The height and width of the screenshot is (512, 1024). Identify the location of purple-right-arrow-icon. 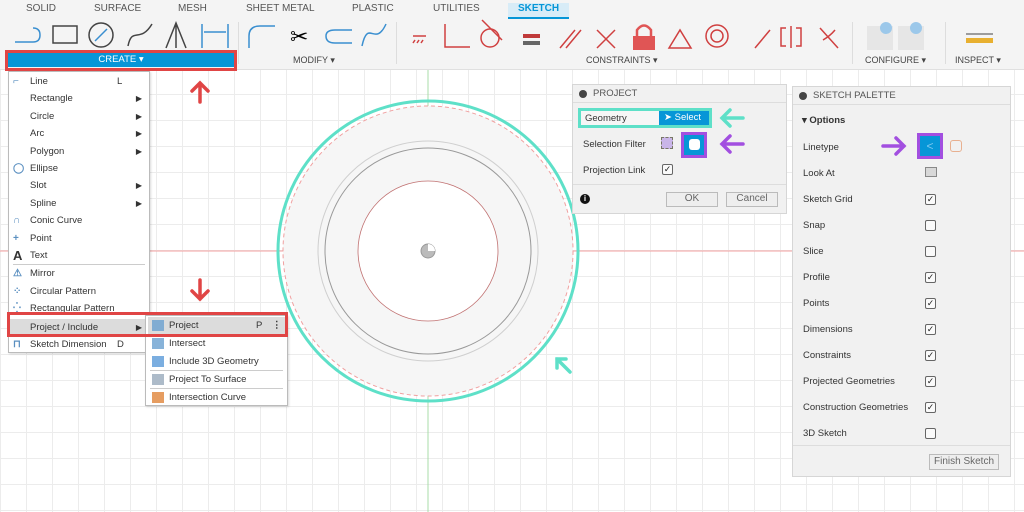
(894, 146).